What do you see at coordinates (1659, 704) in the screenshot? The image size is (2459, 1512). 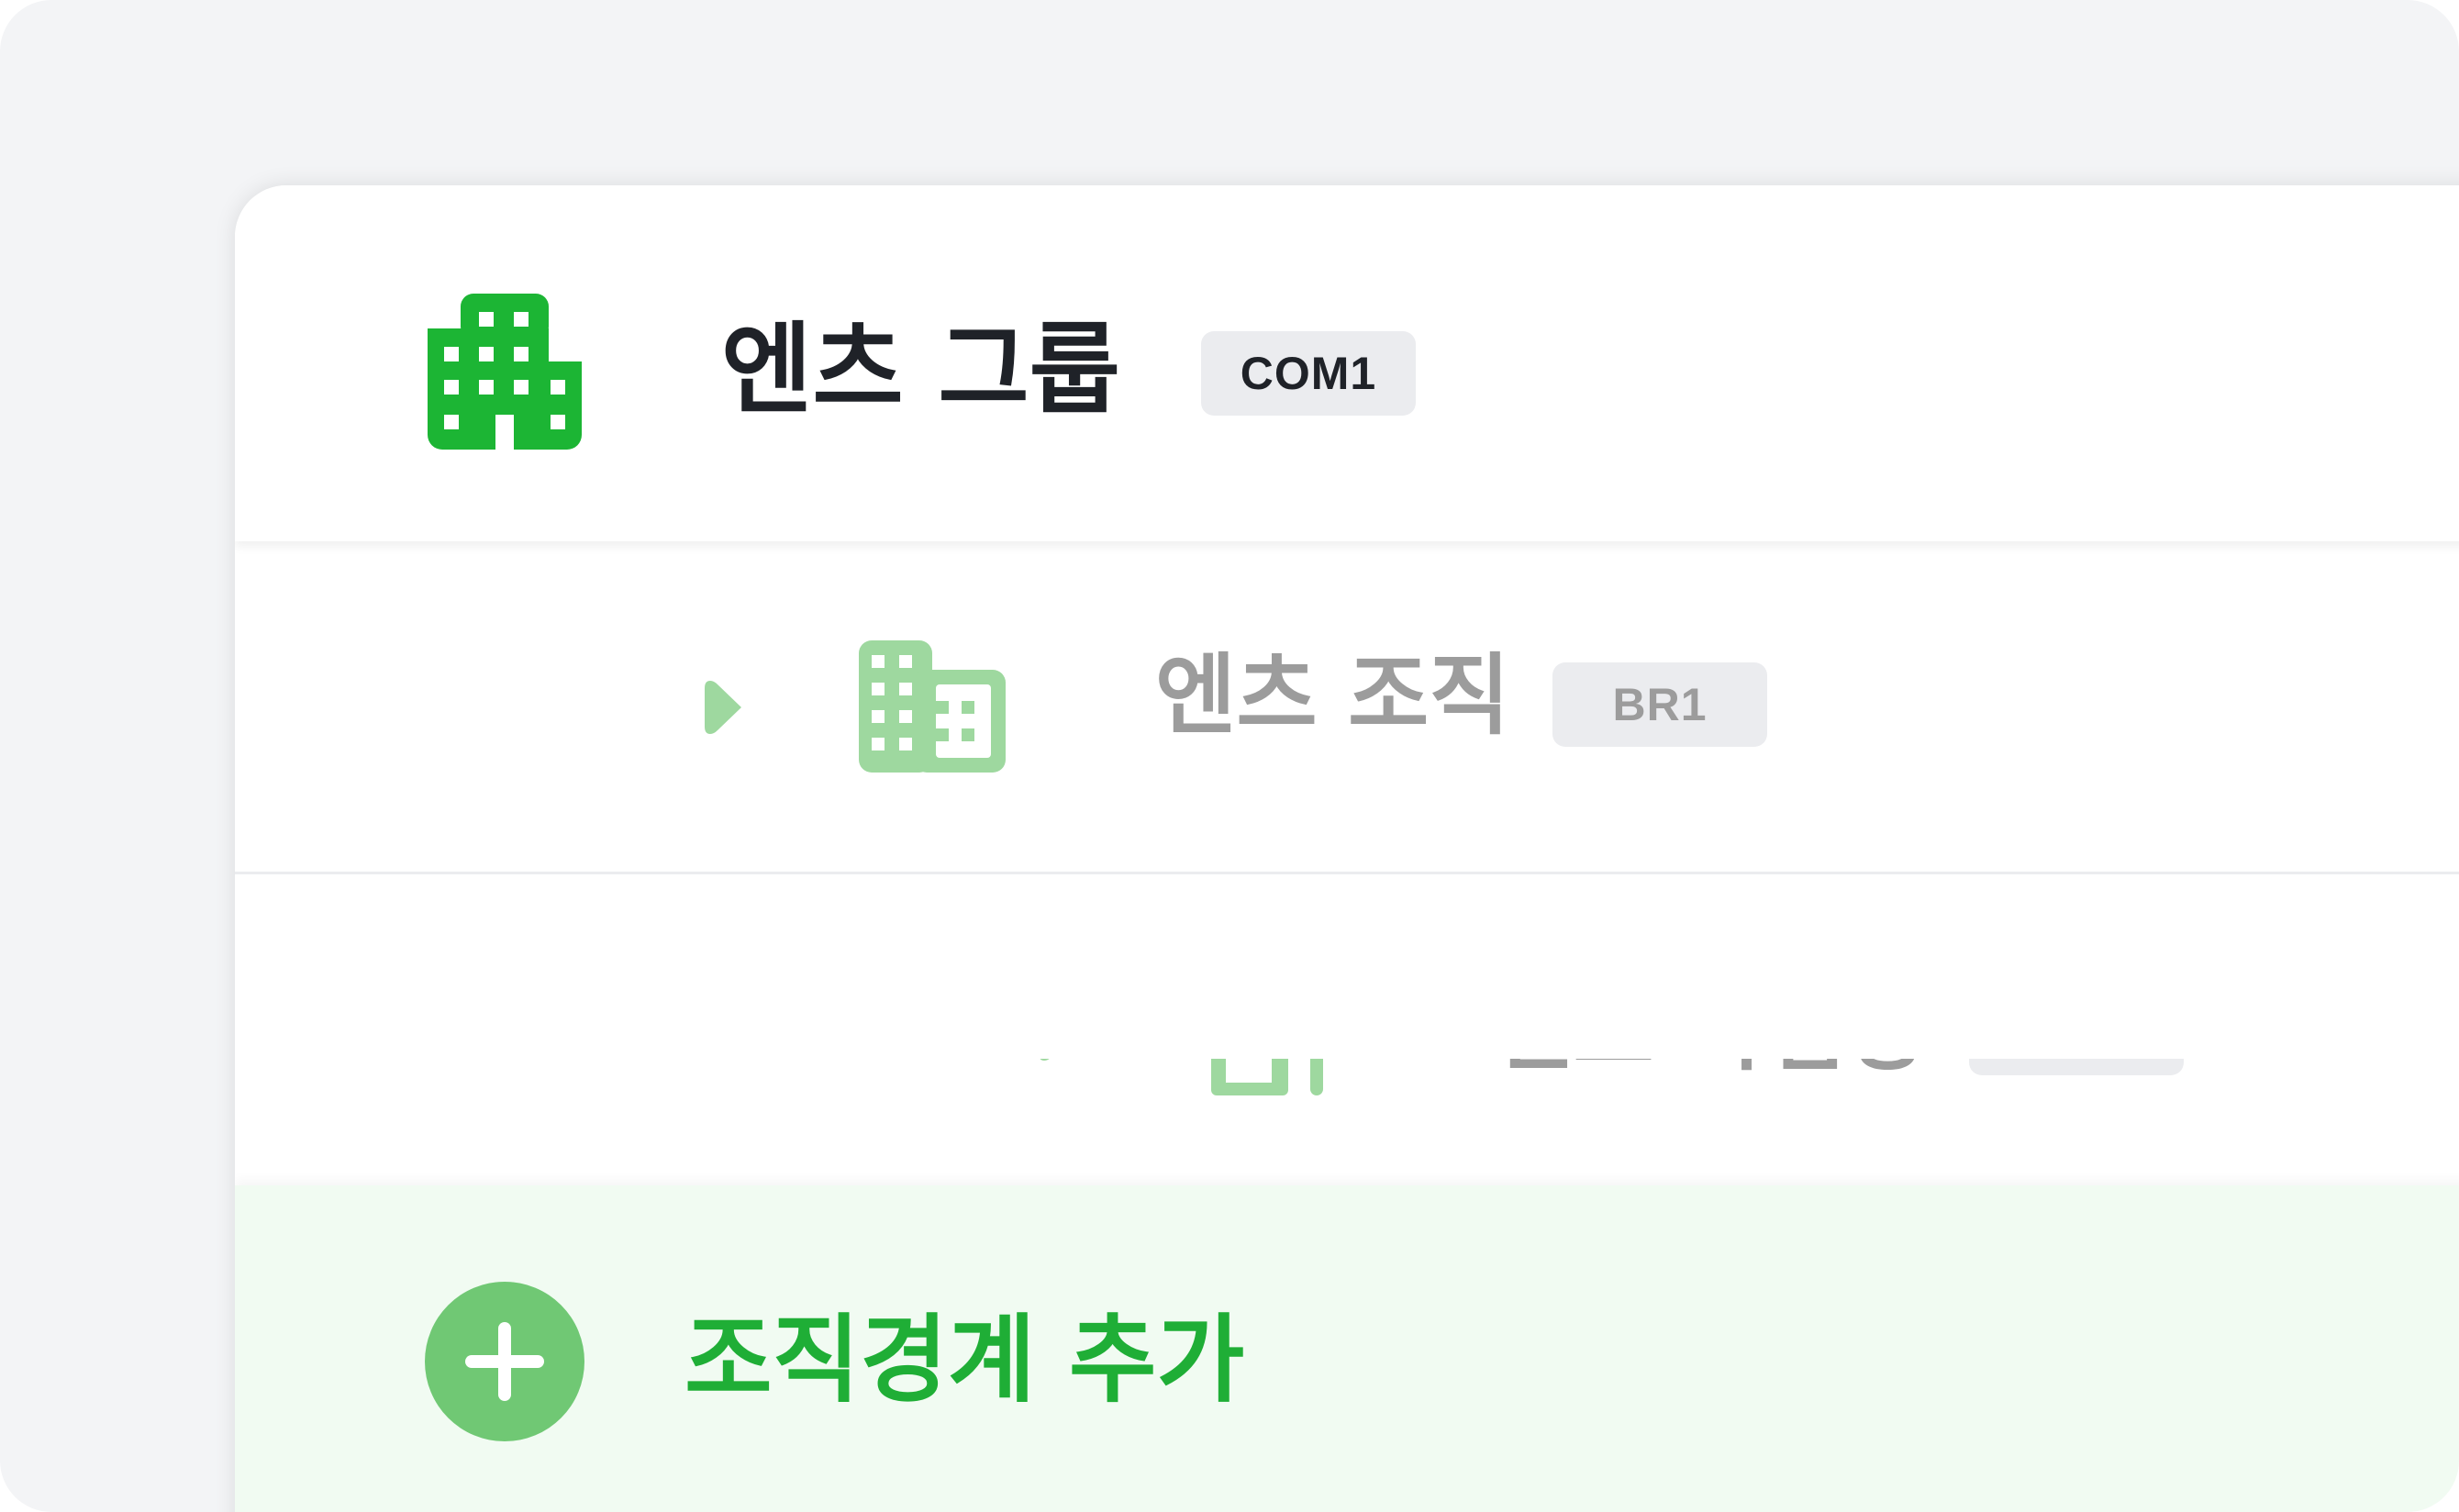 I see `branch-code-badge: BR1` at bounding box center [1659, 704].